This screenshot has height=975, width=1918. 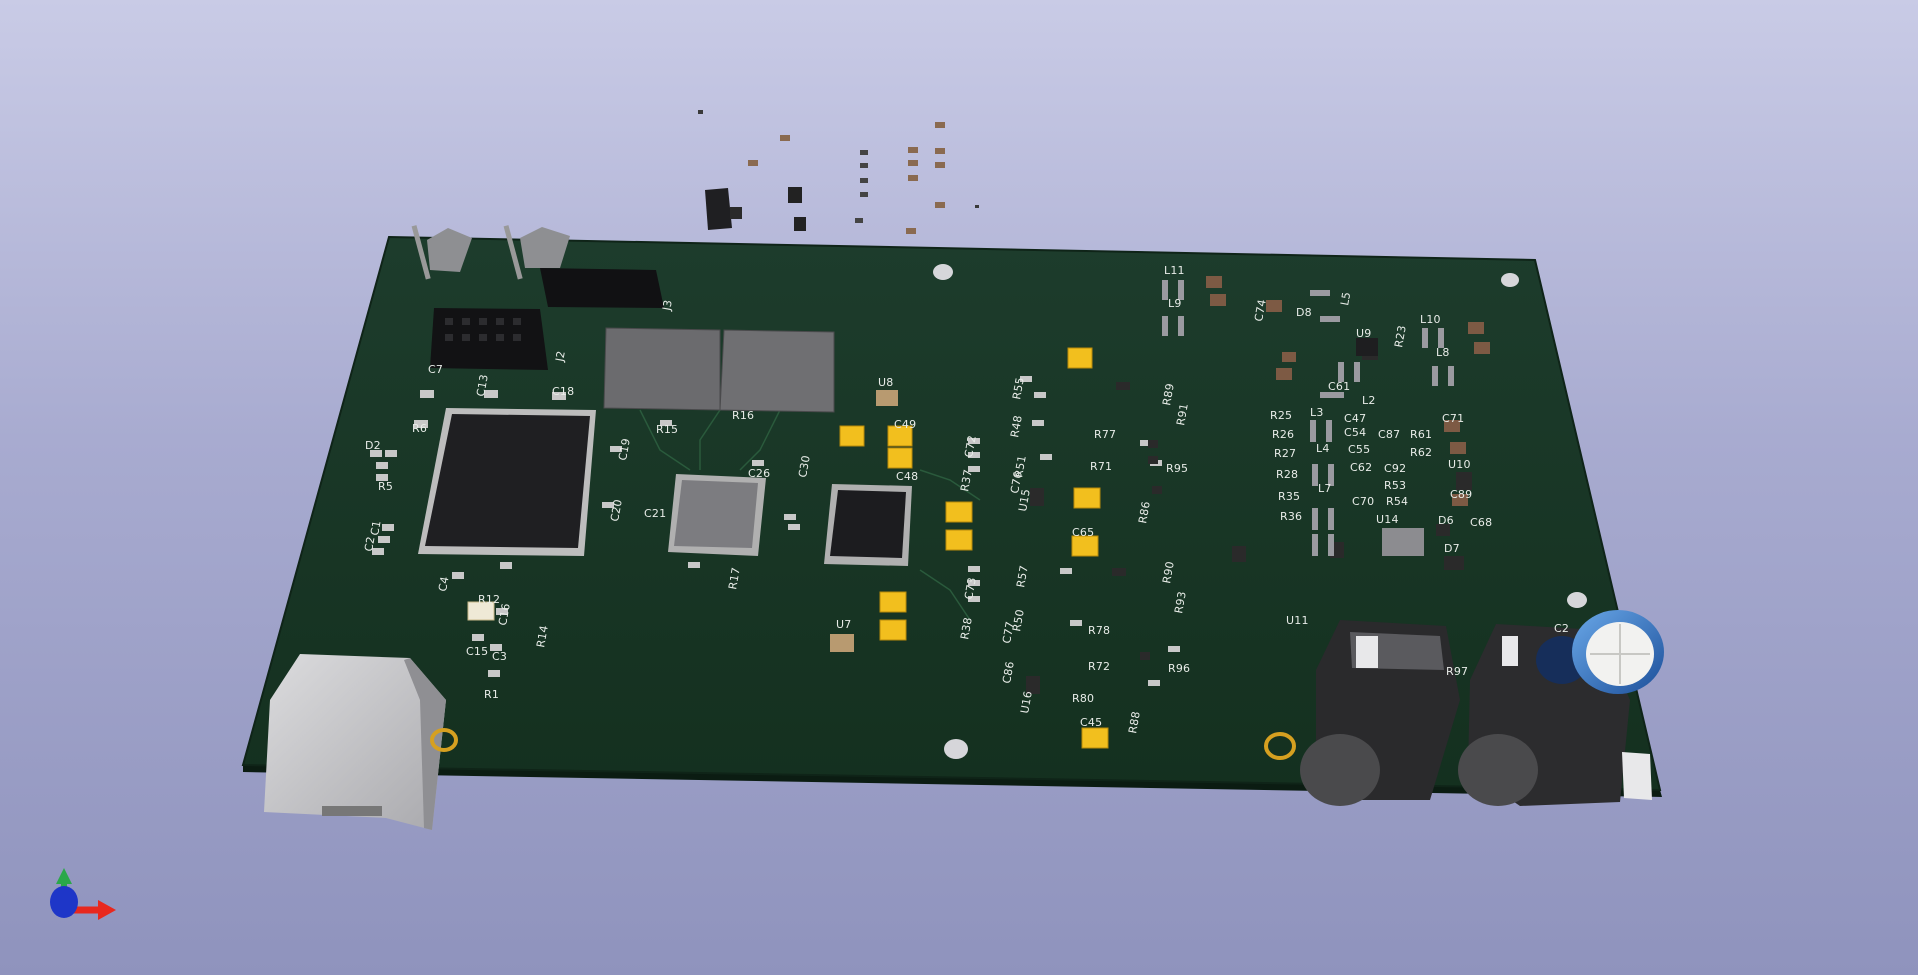 What do you see at coordinates (1289, 496) in the screenshot?
I see `label-R35: R35` at bounding box center [1289, 496].